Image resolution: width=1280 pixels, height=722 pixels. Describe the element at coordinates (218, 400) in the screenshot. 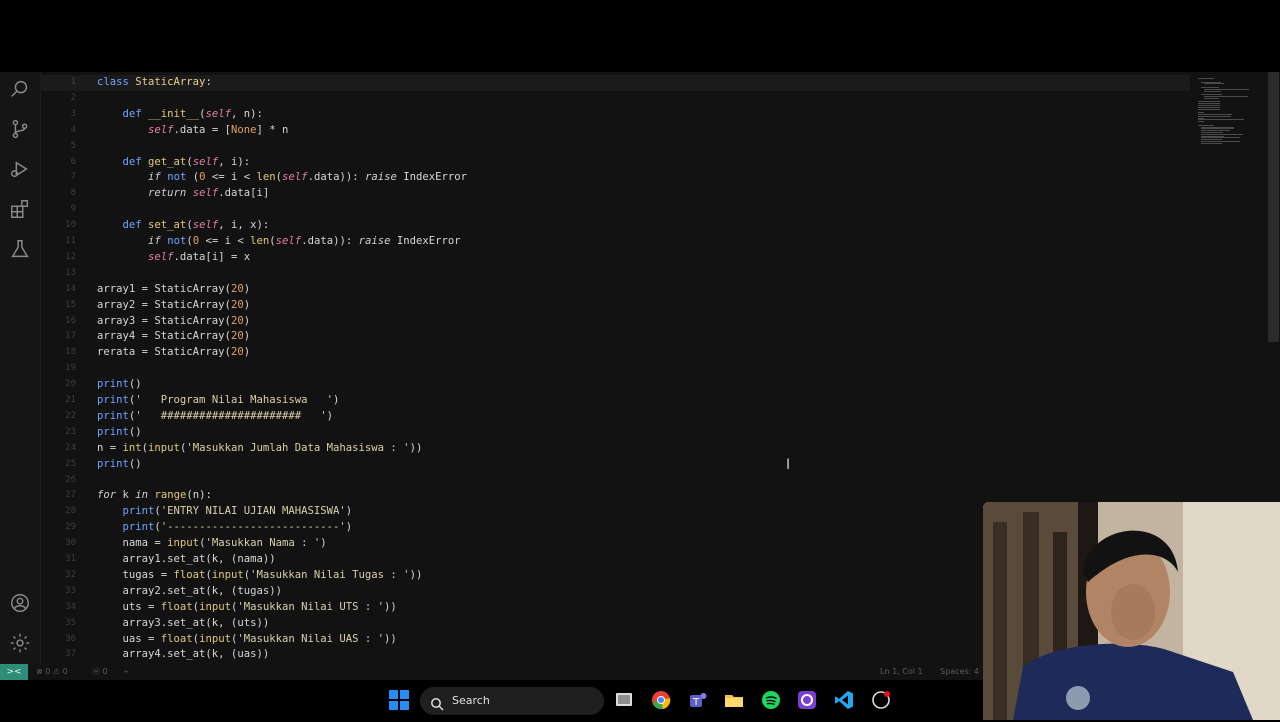

I see `code-text: print(' Program Nilai Mahasiswa ')` at that location.